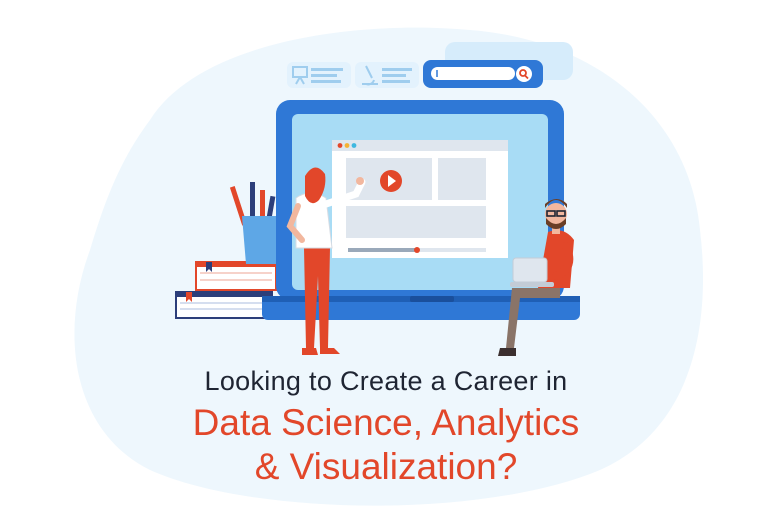 The width and height of the screenshot is (772, 522). What do you see at coordinates (386, 381) in the screenshot?
I see `headline-line-1: Looking to Create a Career in` at bounding box center [386, 381].